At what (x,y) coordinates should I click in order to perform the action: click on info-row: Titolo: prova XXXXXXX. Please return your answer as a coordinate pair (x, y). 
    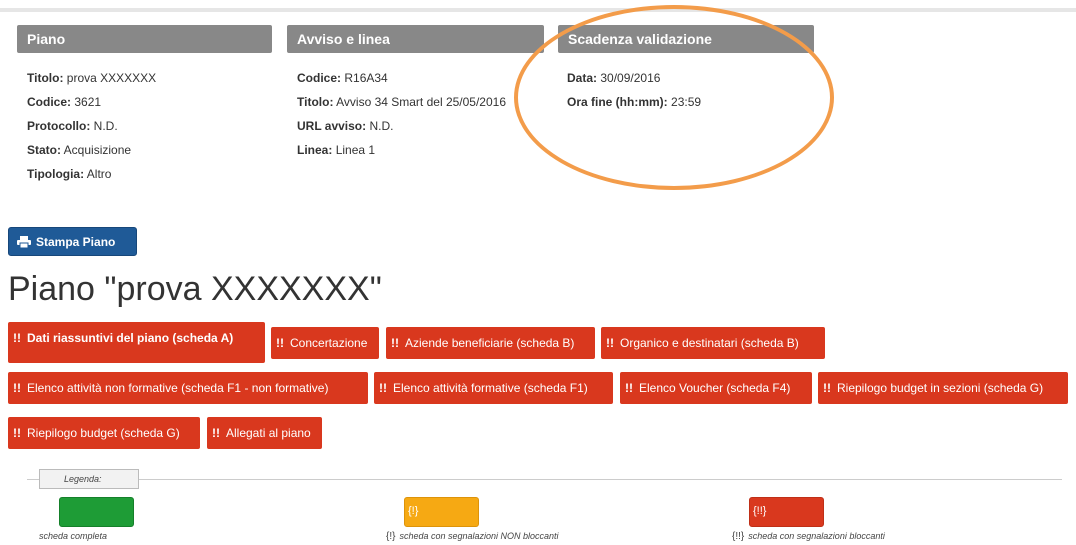
    Looking at the image, I should click on (91, 78).